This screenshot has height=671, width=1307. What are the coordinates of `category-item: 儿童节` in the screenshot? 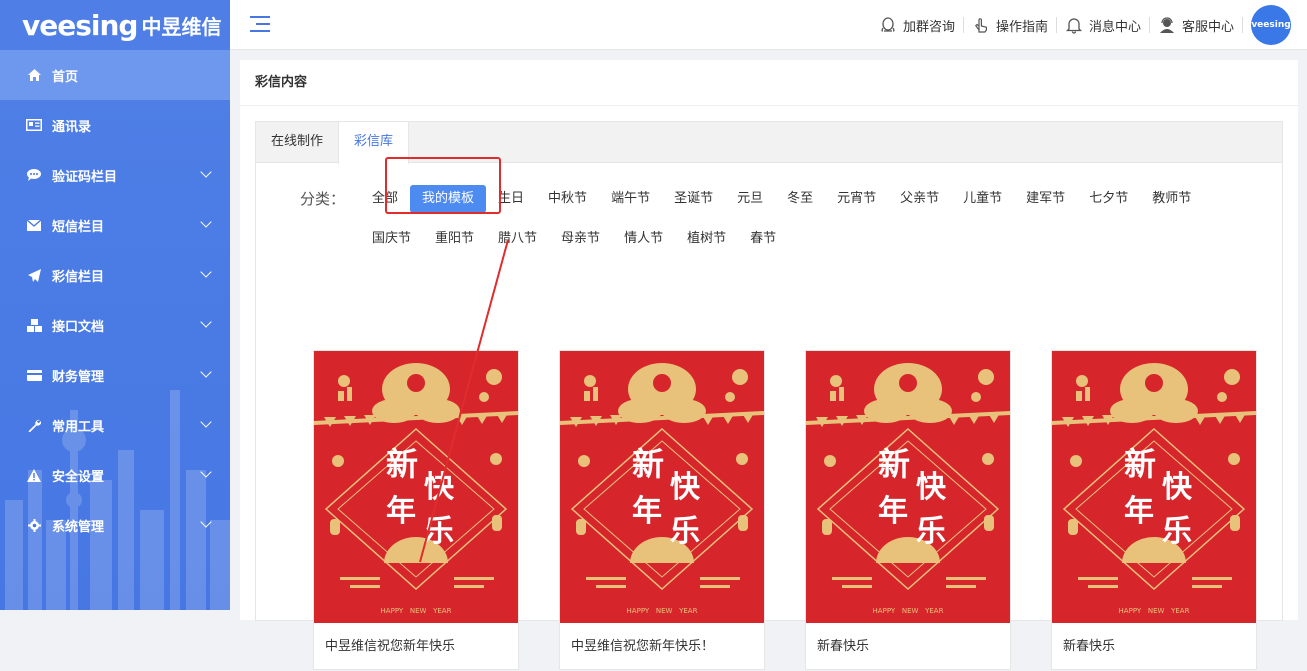 It's located at (982, 199).